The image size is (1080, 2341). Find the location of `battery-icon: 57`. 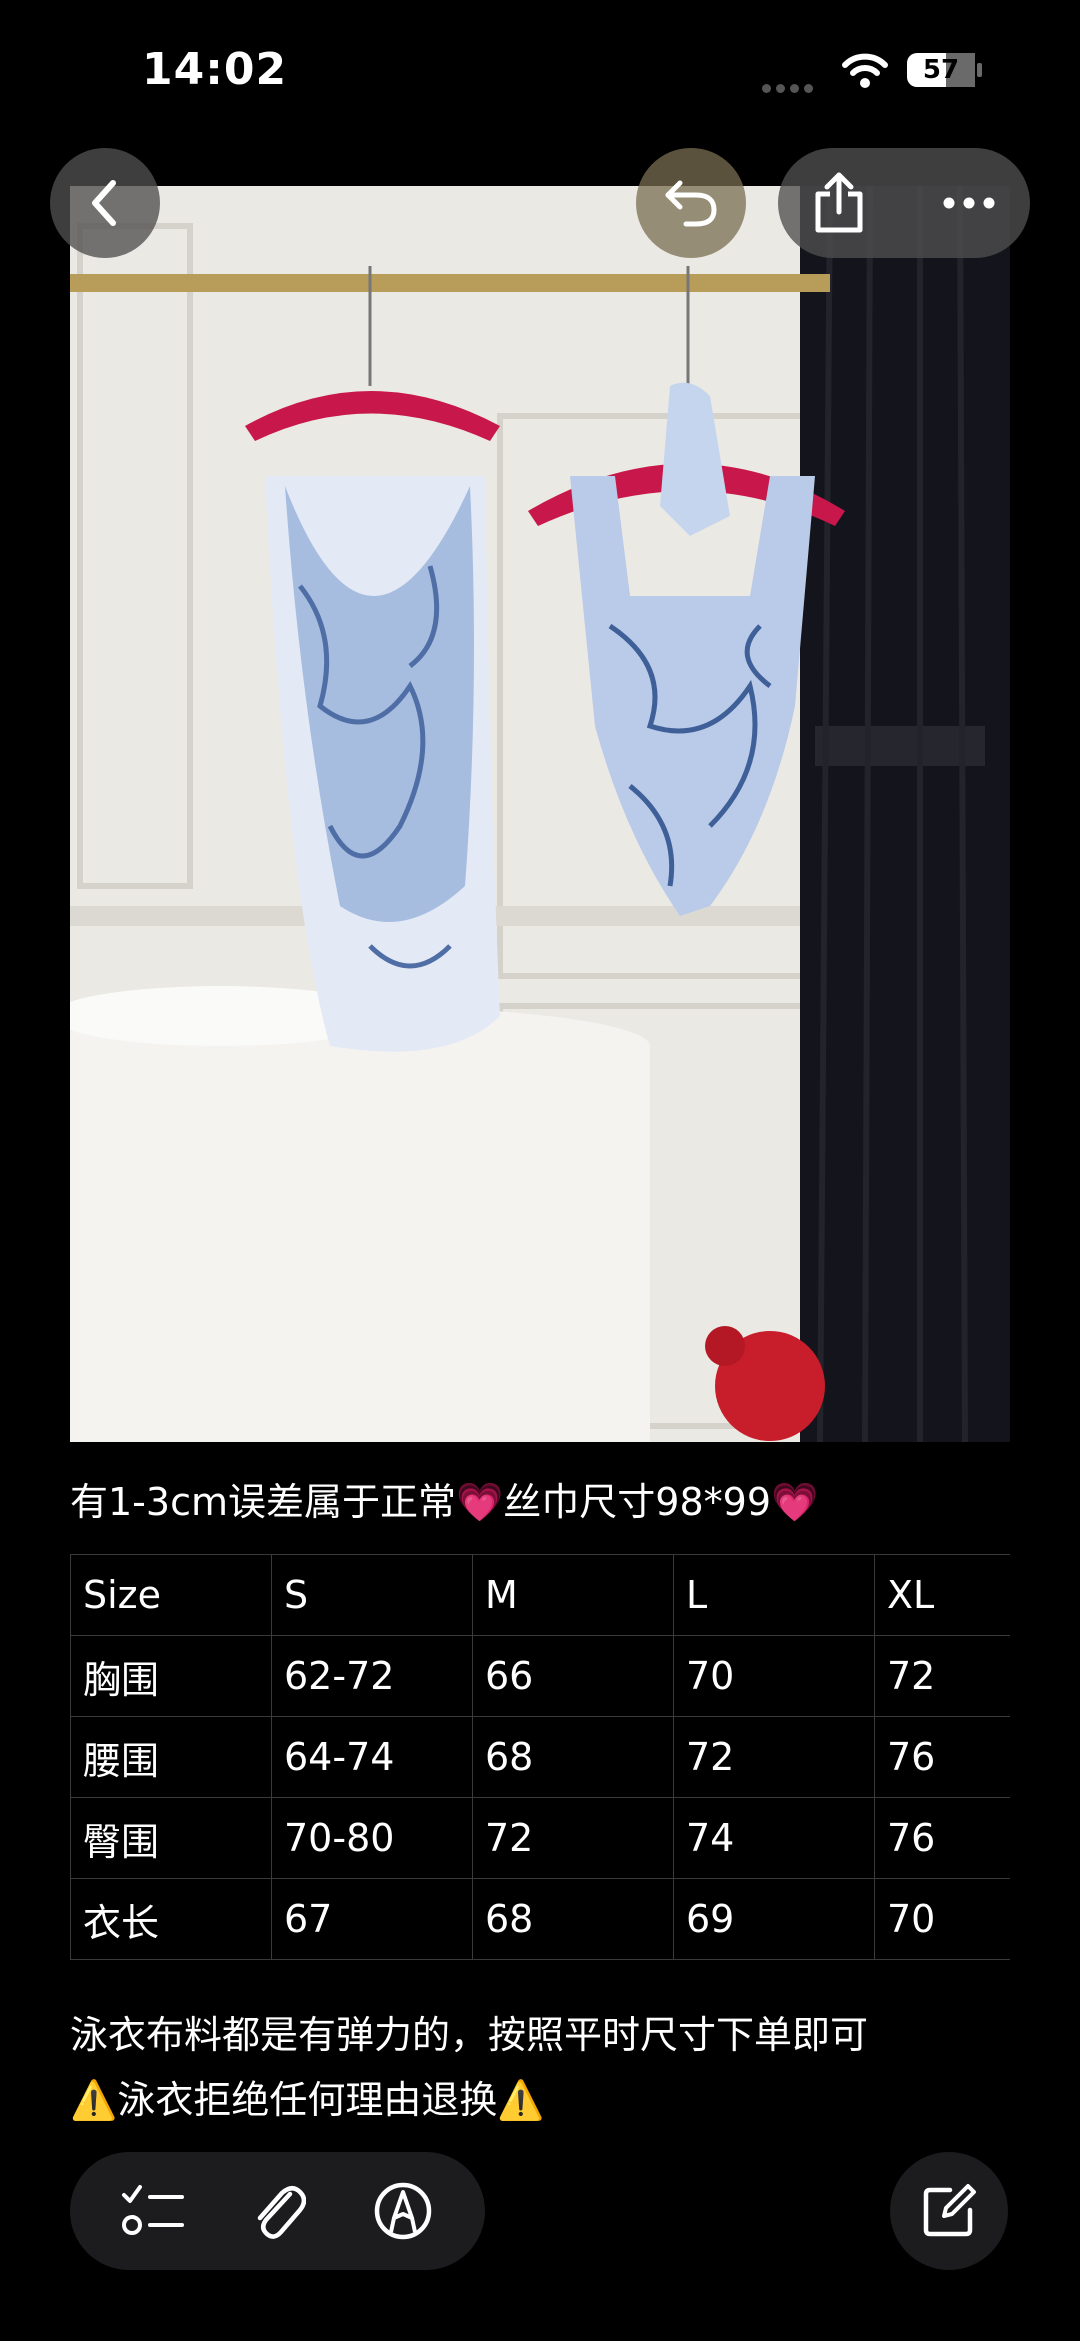

battery-icon: 57 is located at coordinates (945, 70).